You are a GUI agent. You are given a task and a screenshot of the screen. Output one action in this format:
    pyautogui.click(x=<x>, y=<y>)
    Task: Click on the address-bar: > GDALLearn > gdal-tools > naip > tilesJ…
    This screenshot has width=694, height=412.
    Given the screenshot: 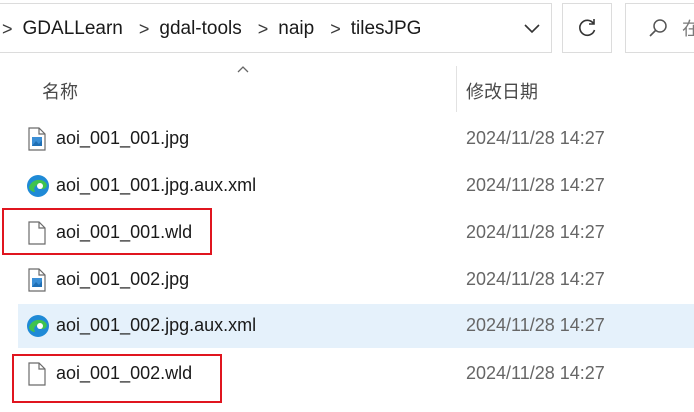 What is the action you would take?
    pyautogui.click(x=276, y=28)
    